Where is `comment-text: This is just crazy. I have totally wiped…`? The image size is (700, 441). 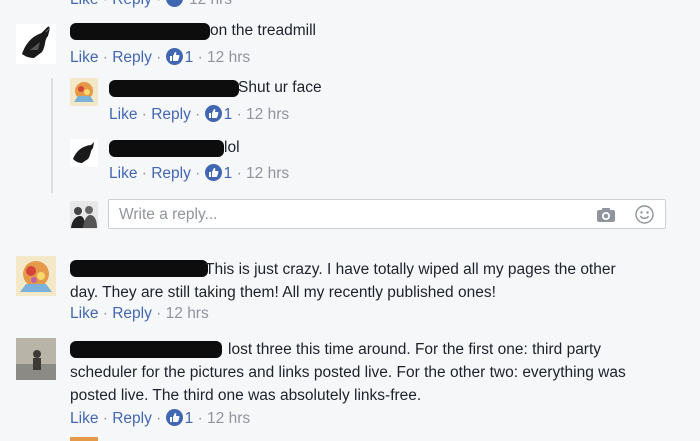
comment-text: This is just crazy. I have totally wiped… is located at coordinates (343, 281).